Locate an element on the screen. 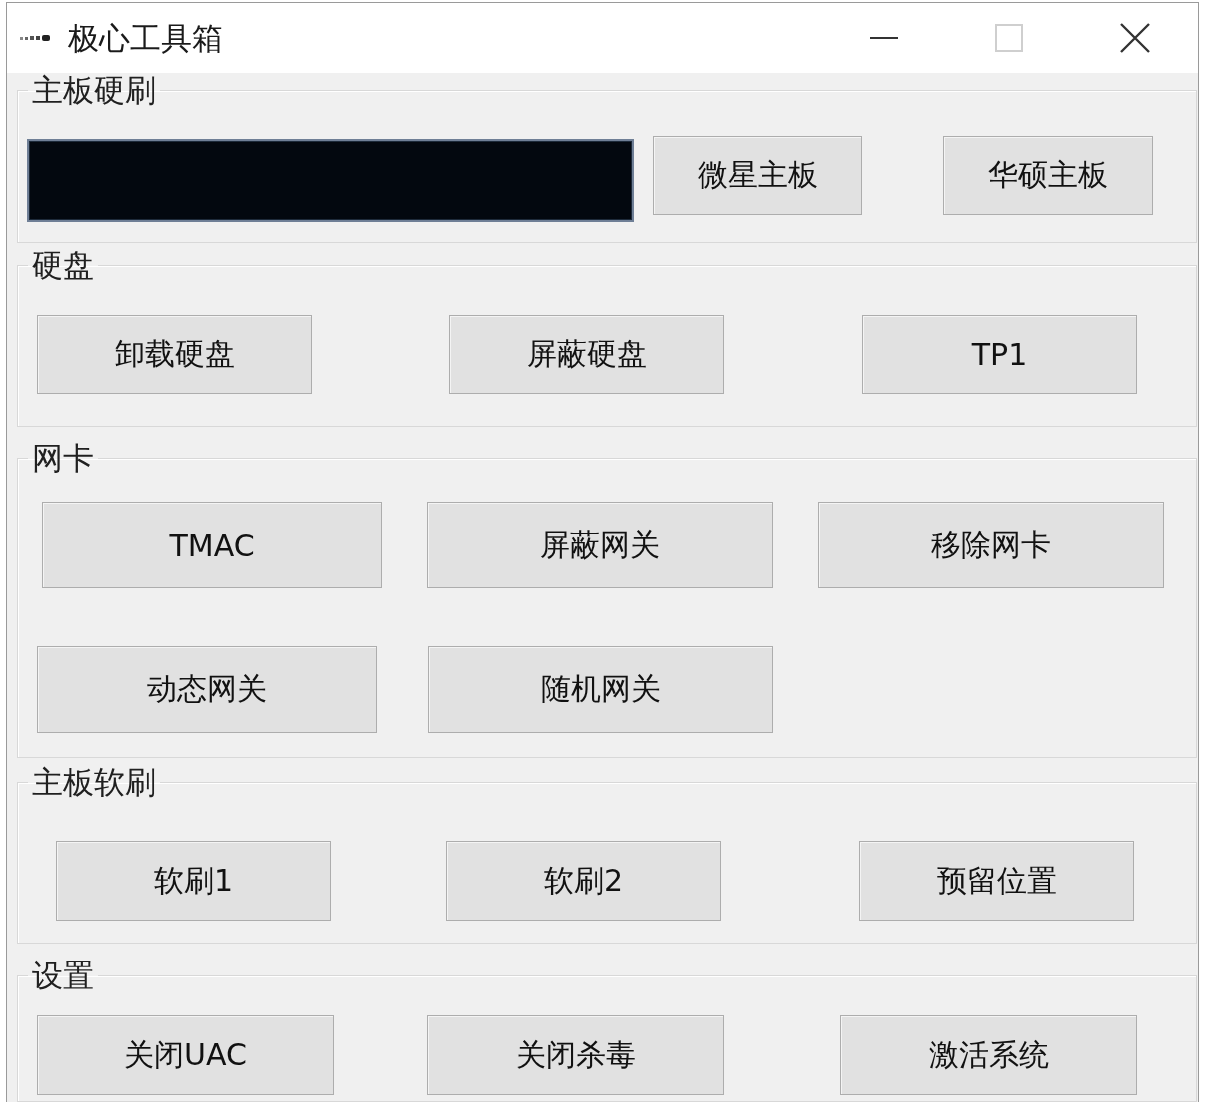 The height and width of the screenshot is (1104, 1207). maximize-icon is located at coordinates (1009, 38).